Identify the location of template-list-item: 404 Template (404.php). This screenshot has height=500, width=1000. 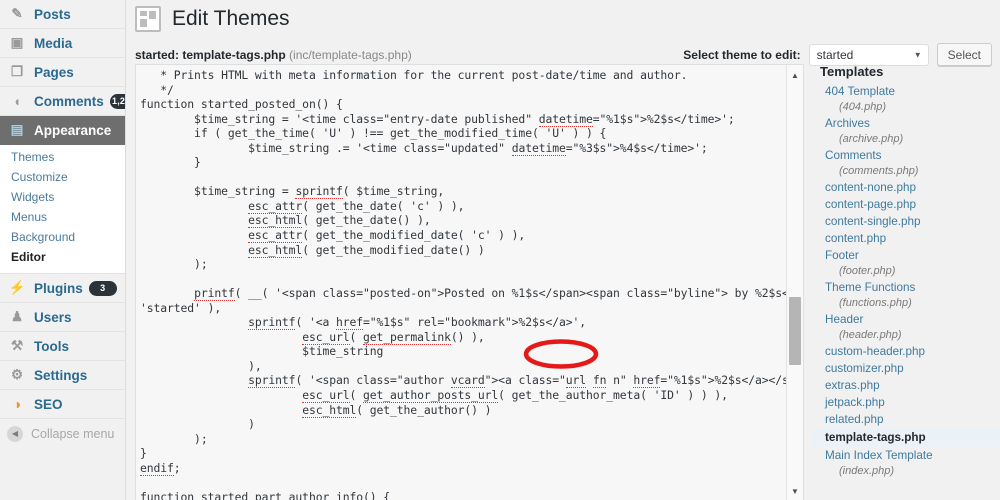
(907, 99).